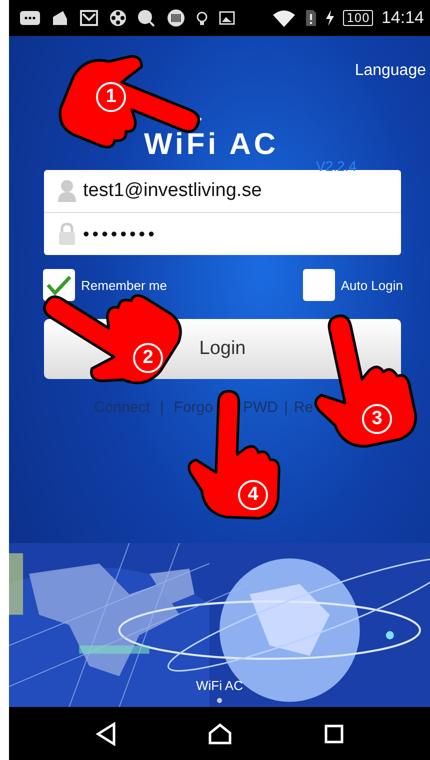 The height and width of the screenshot is (760, 430). I want to click on language-link: Language, so click(390, 71).